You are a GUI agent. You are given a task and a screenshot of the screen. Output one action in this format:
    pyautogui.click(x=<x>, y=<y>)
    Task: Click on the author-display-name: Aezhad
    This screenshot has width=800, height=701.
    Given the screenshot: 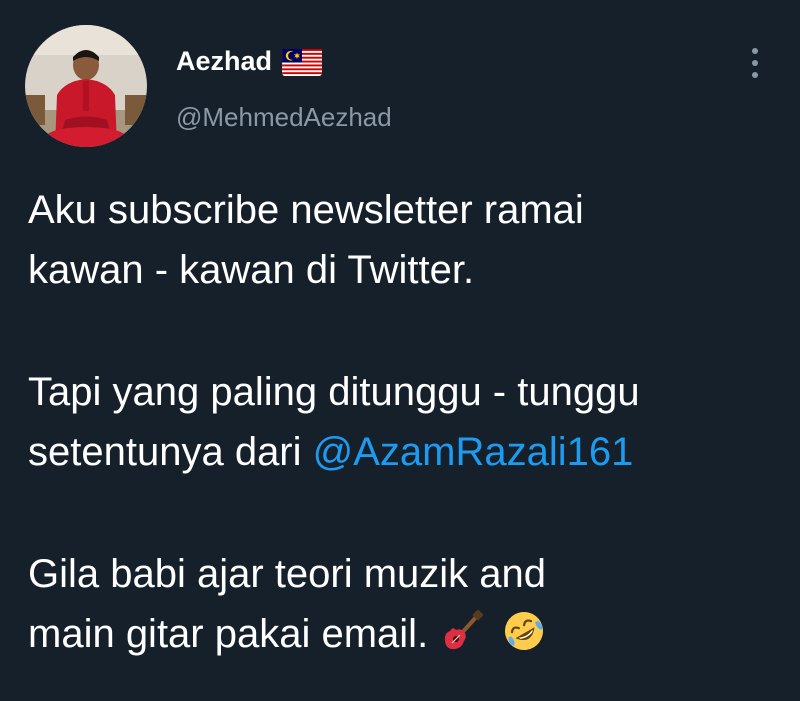 What is the action you would take?
    pyautogui.click(x=224, y=61)
    